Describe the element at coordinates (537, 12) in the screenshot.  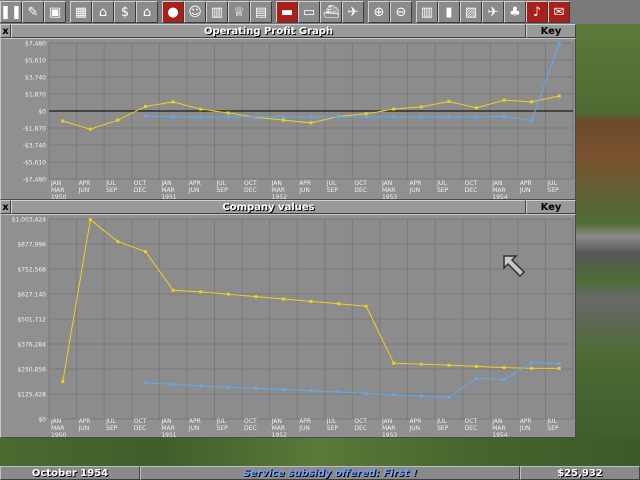
I see `music-icon: ♪` at that location.